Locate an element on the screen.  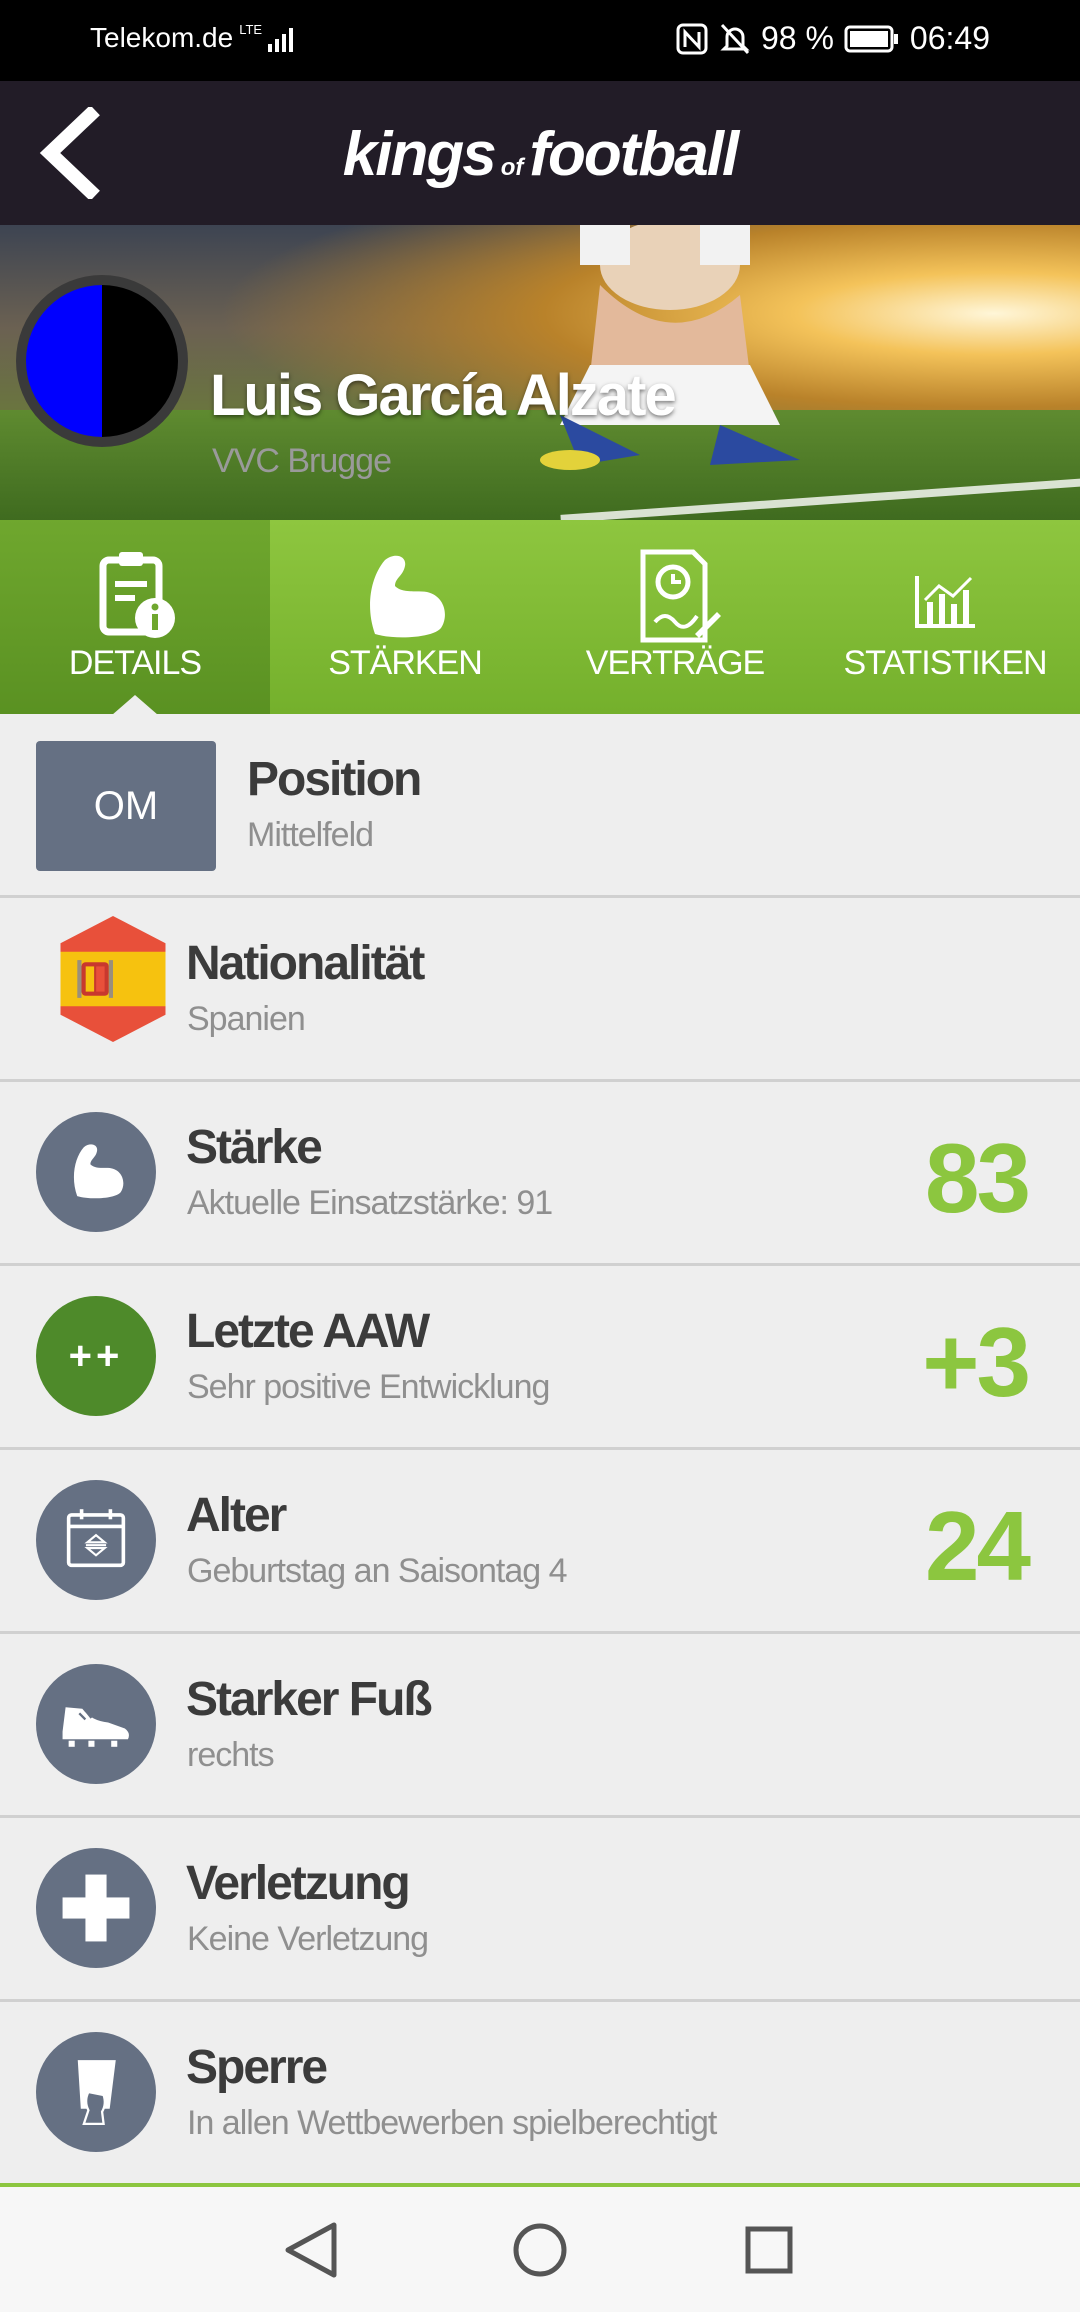
injury-icon-circle is located at coordinates (96, 1908).